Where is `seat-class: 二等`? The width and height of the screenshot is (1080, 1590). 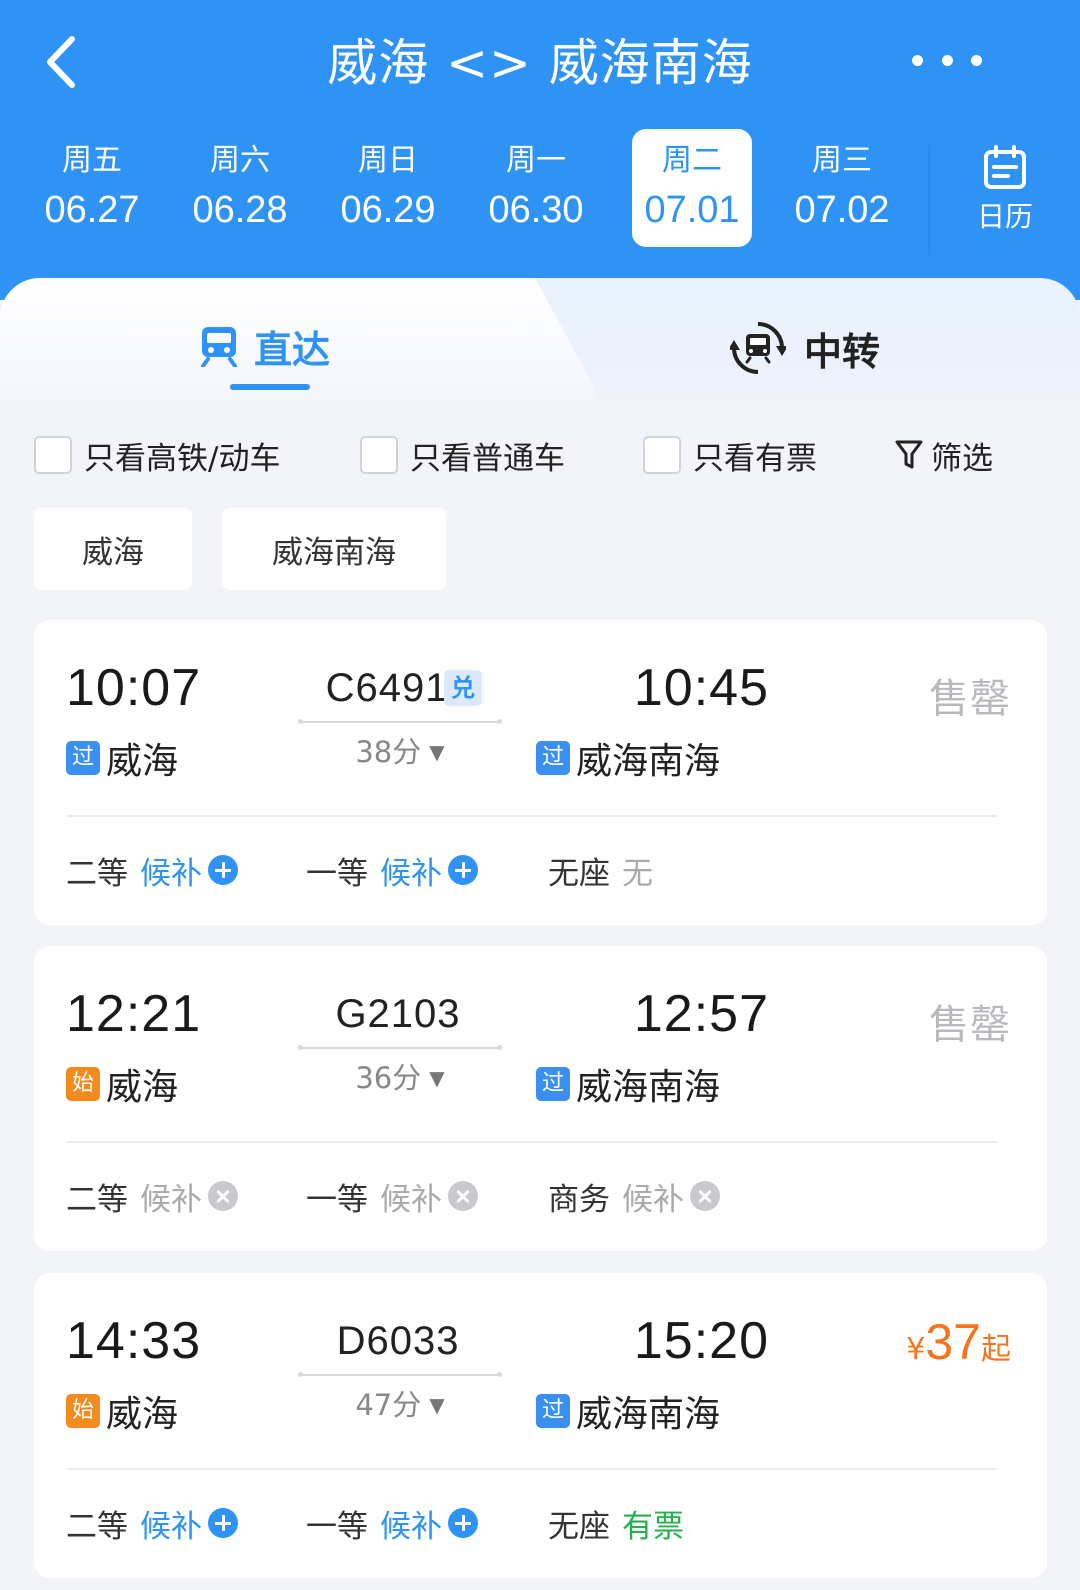
seat-class: 二等 is located at coordinates (97, 1526).